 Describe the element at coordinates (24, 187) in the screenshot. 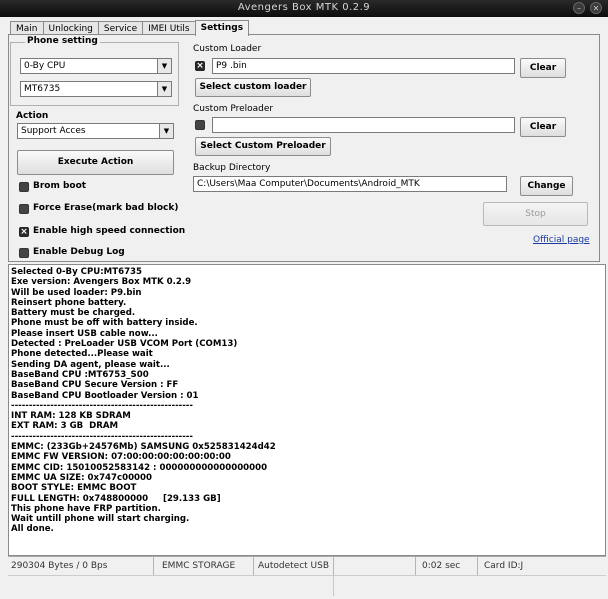

I see `brom-boot-checkbox` at that location.